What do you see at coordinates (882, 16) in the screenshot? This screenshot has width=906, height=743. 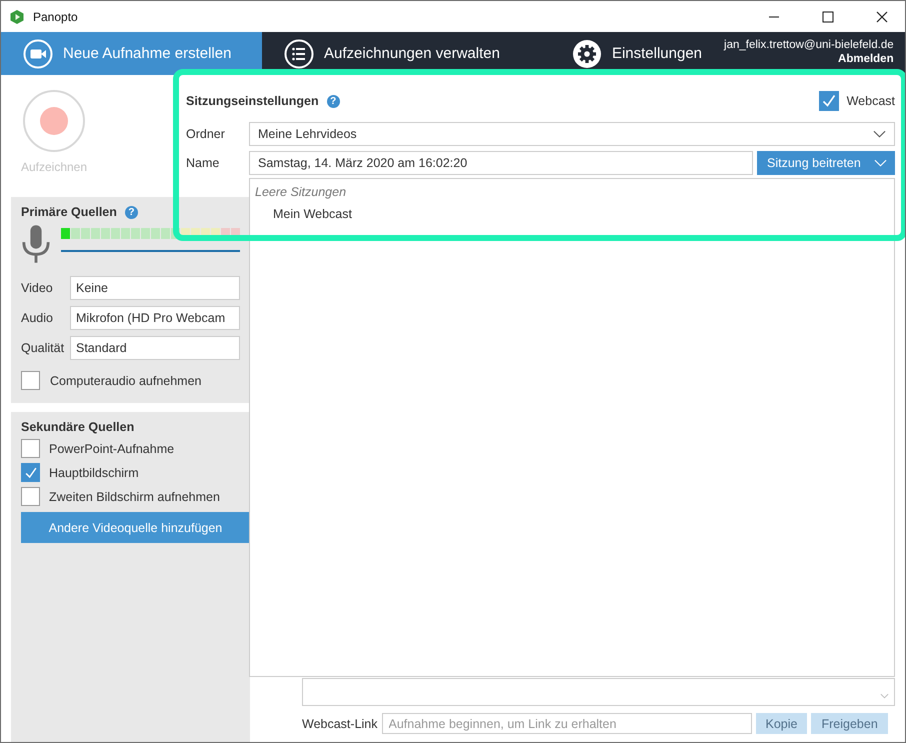 I see `close-icon` at bounding box center [882, 16].